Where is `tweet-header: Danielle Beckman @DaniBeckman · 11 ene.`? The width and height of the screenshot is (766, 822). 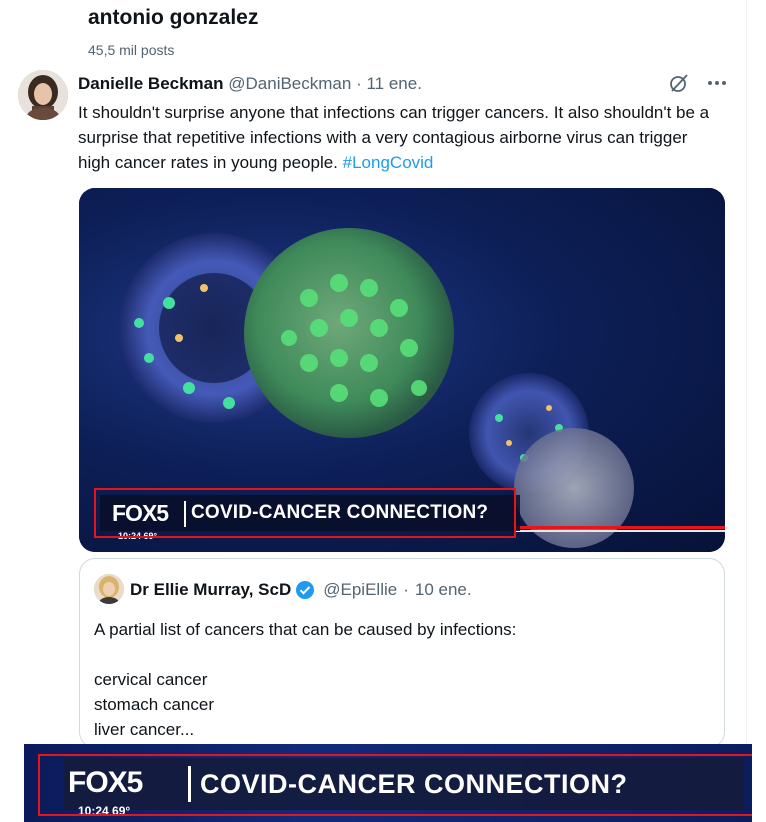
tweet-header: Danielle Beckman @DaniBeckman · 11 ene. is located at coordinates (250, 84).